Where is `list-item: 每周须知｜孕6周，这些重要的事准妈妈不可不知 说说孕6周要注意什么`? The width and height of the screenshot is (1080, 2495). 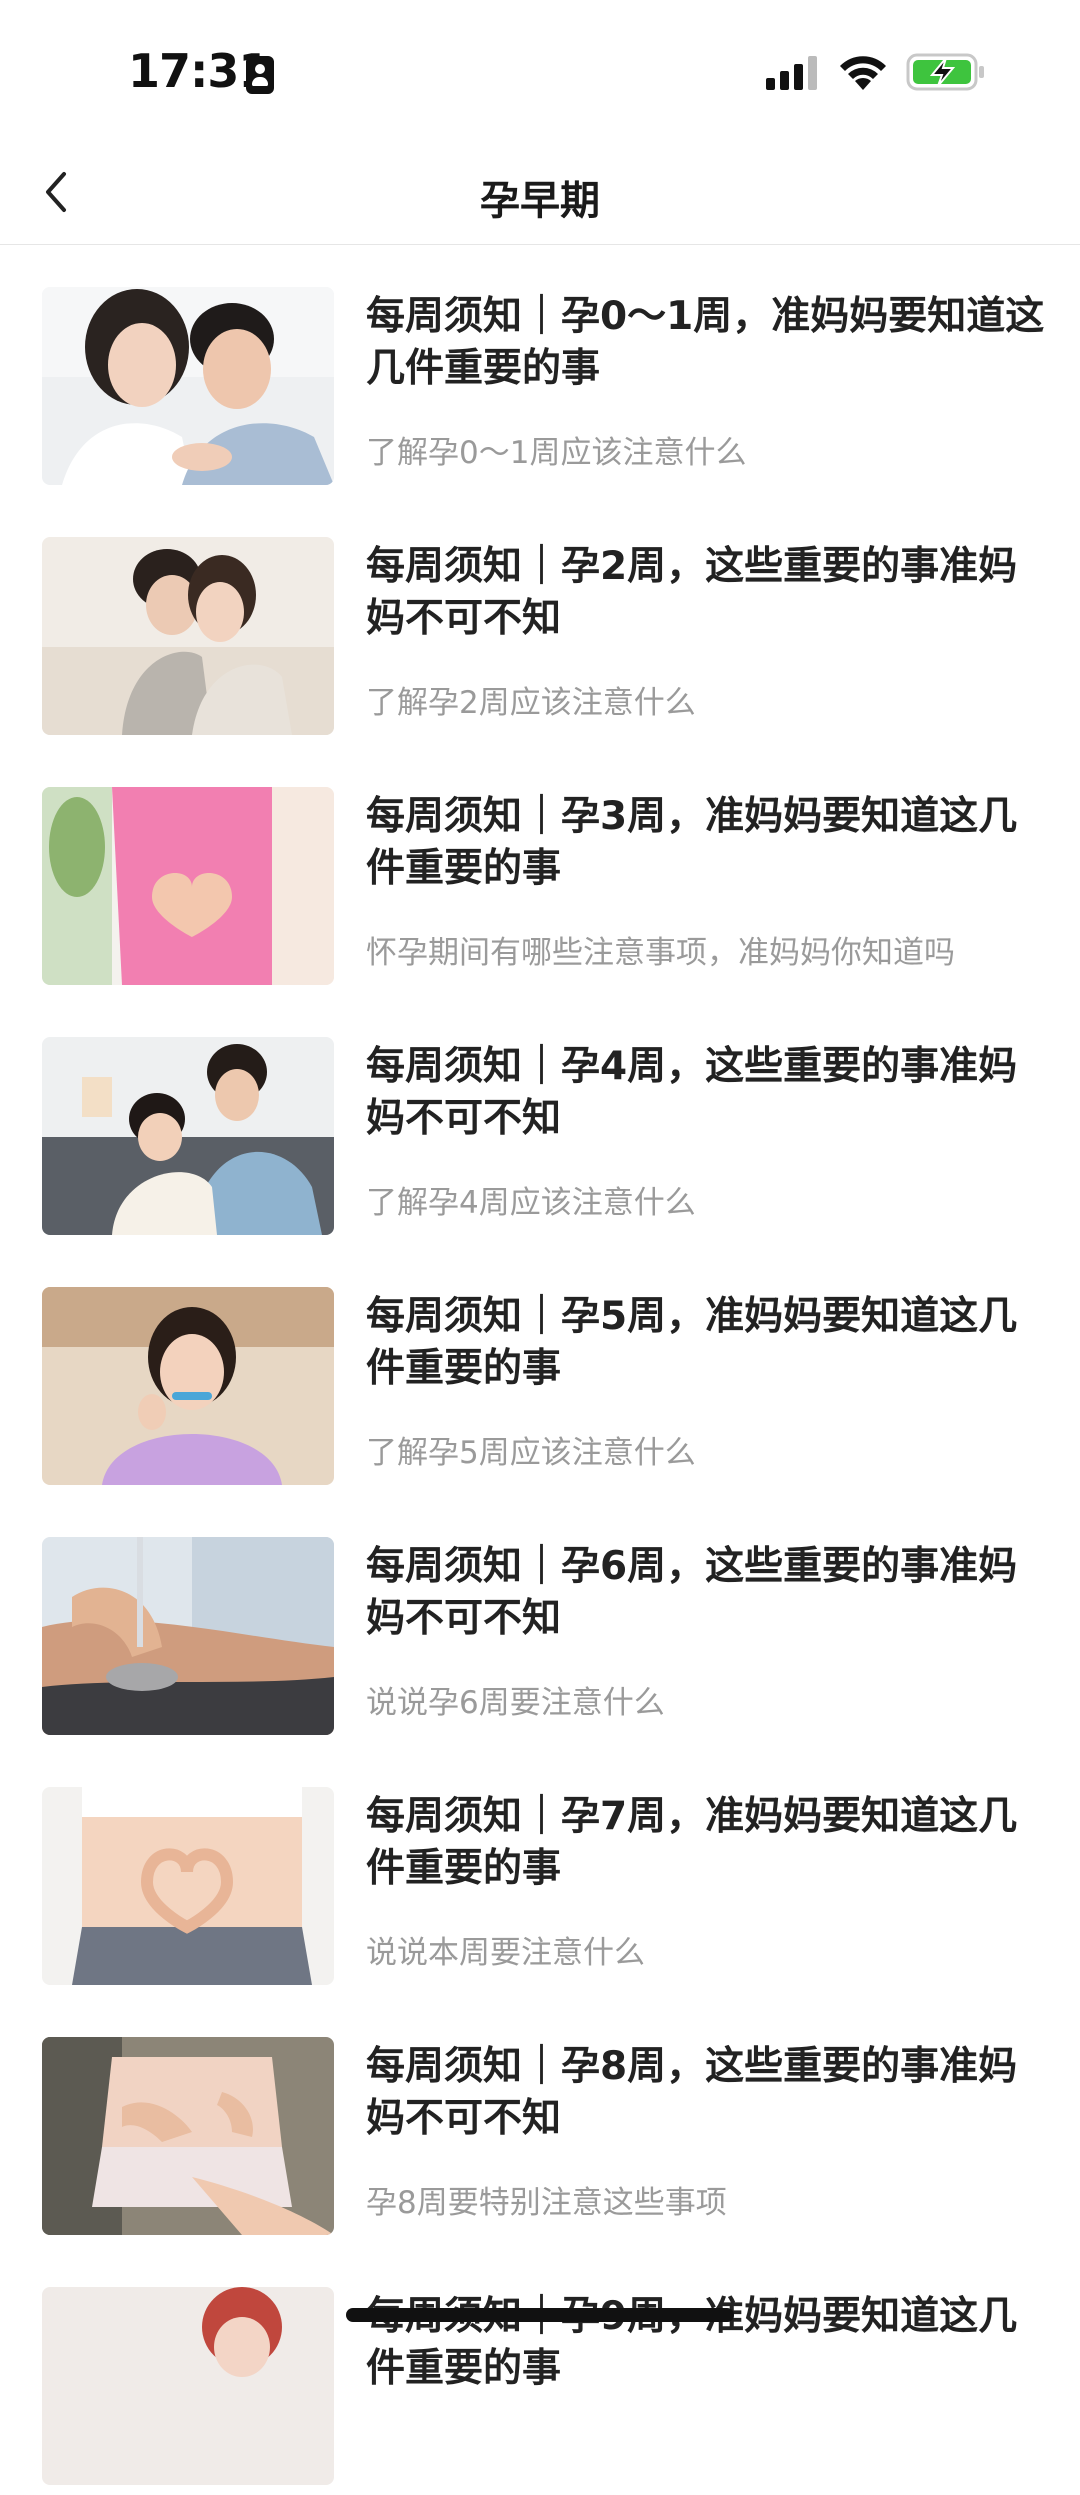 list-item: 每周须知｜孕6周，这些重要的事准妈妈不可不知 说说孕6周要注意什么 is located at coordinates (540, 1620).